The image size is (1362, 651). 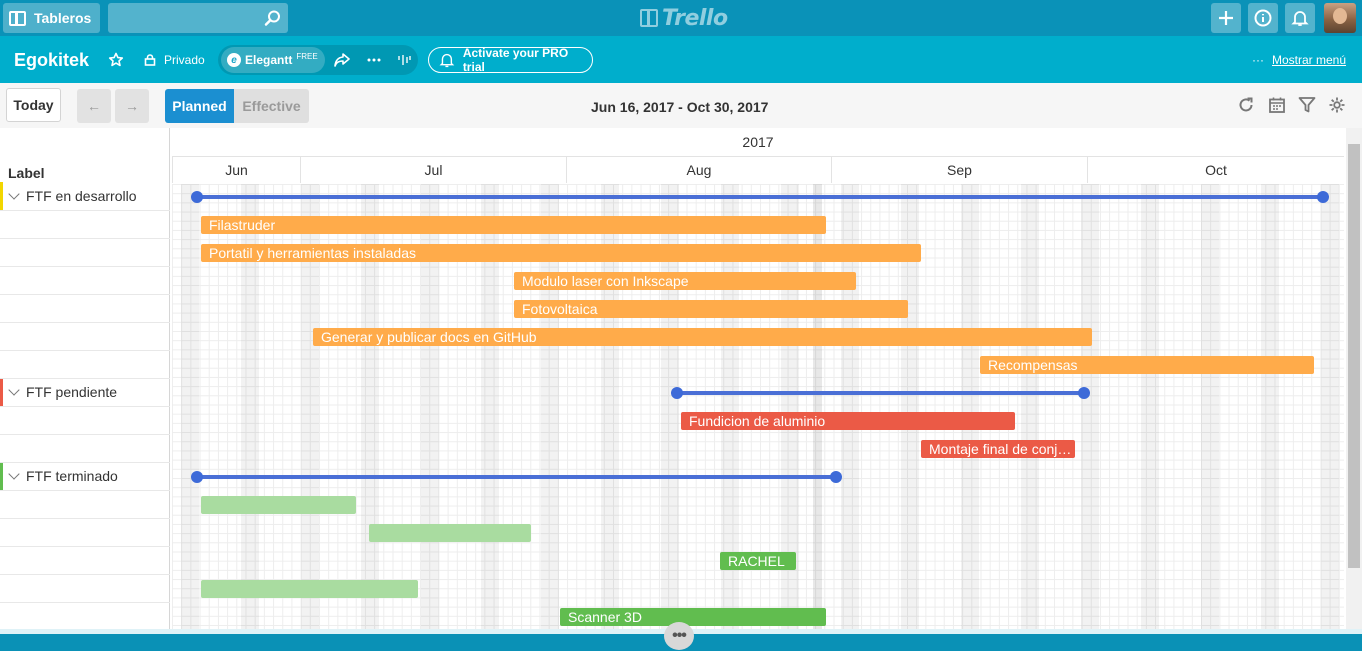 What do you see at coordinates (85, 196) in the screenshot?
I see `group-label-desarrollo: FTF en desarrollo` at bounding box center [85, 196].